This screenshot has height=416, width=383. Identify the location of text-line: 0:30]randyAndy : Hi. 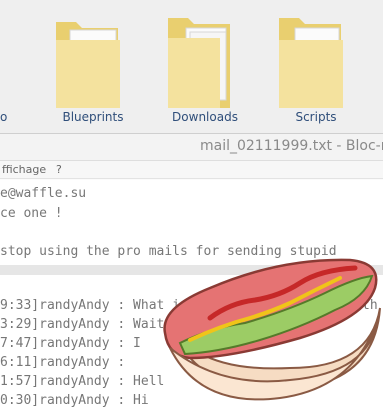
(74, 400).